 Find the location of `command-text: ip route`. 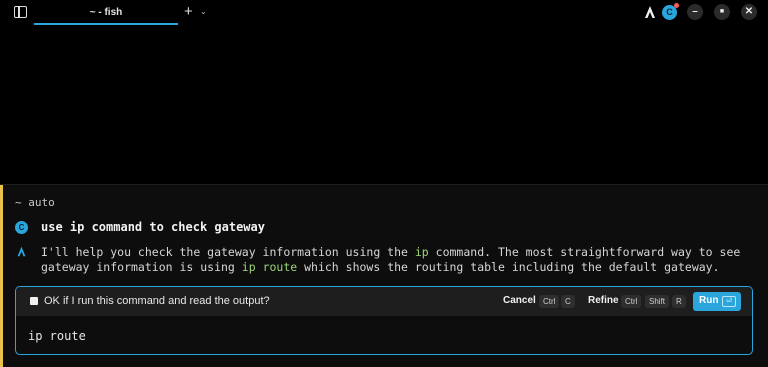

command-text: ip route is located at coordinates (57, 336).